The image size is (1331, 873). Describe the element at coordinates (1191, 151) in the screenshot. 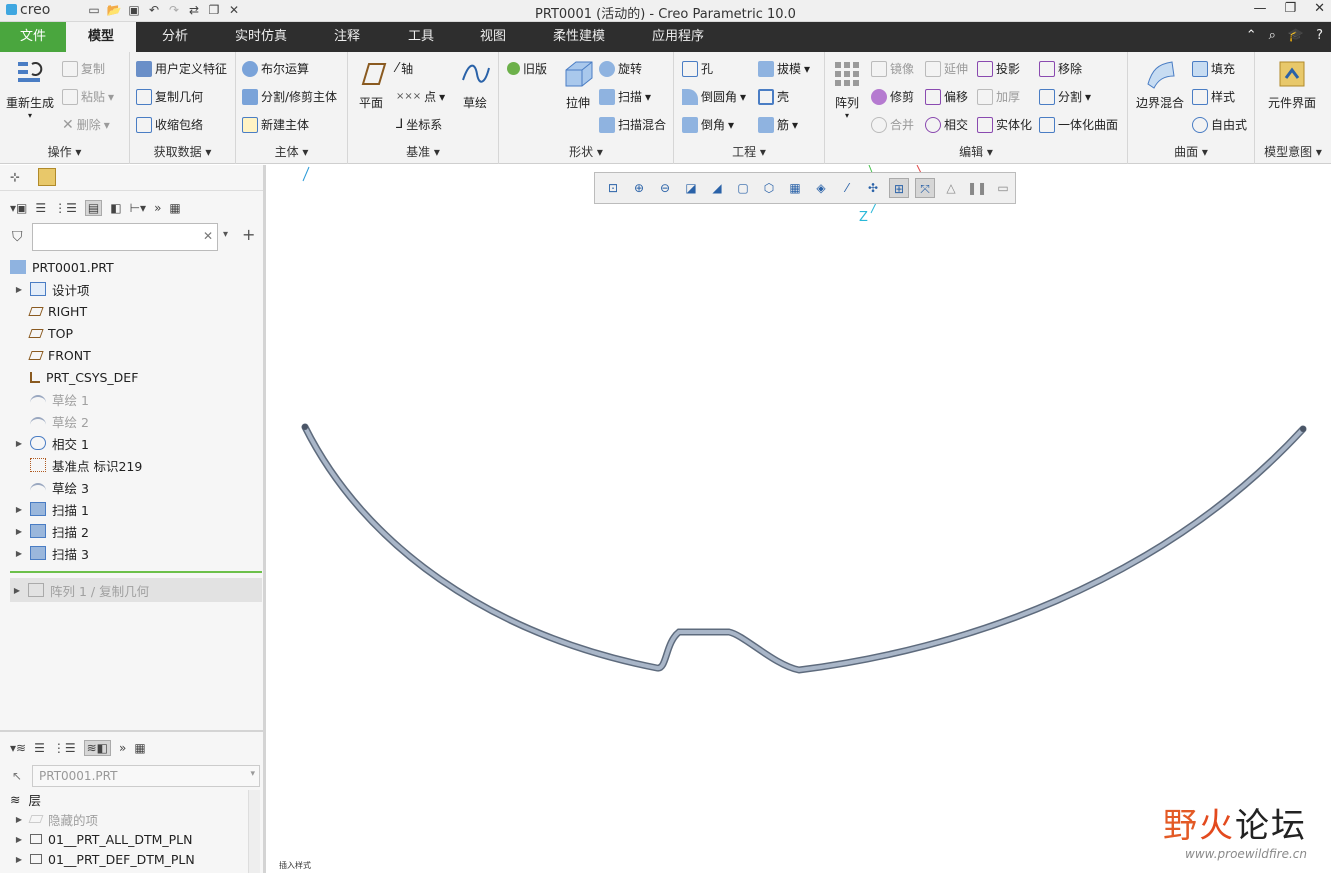

I see `group-label-surfaces: 曲面 ▾` at that location.